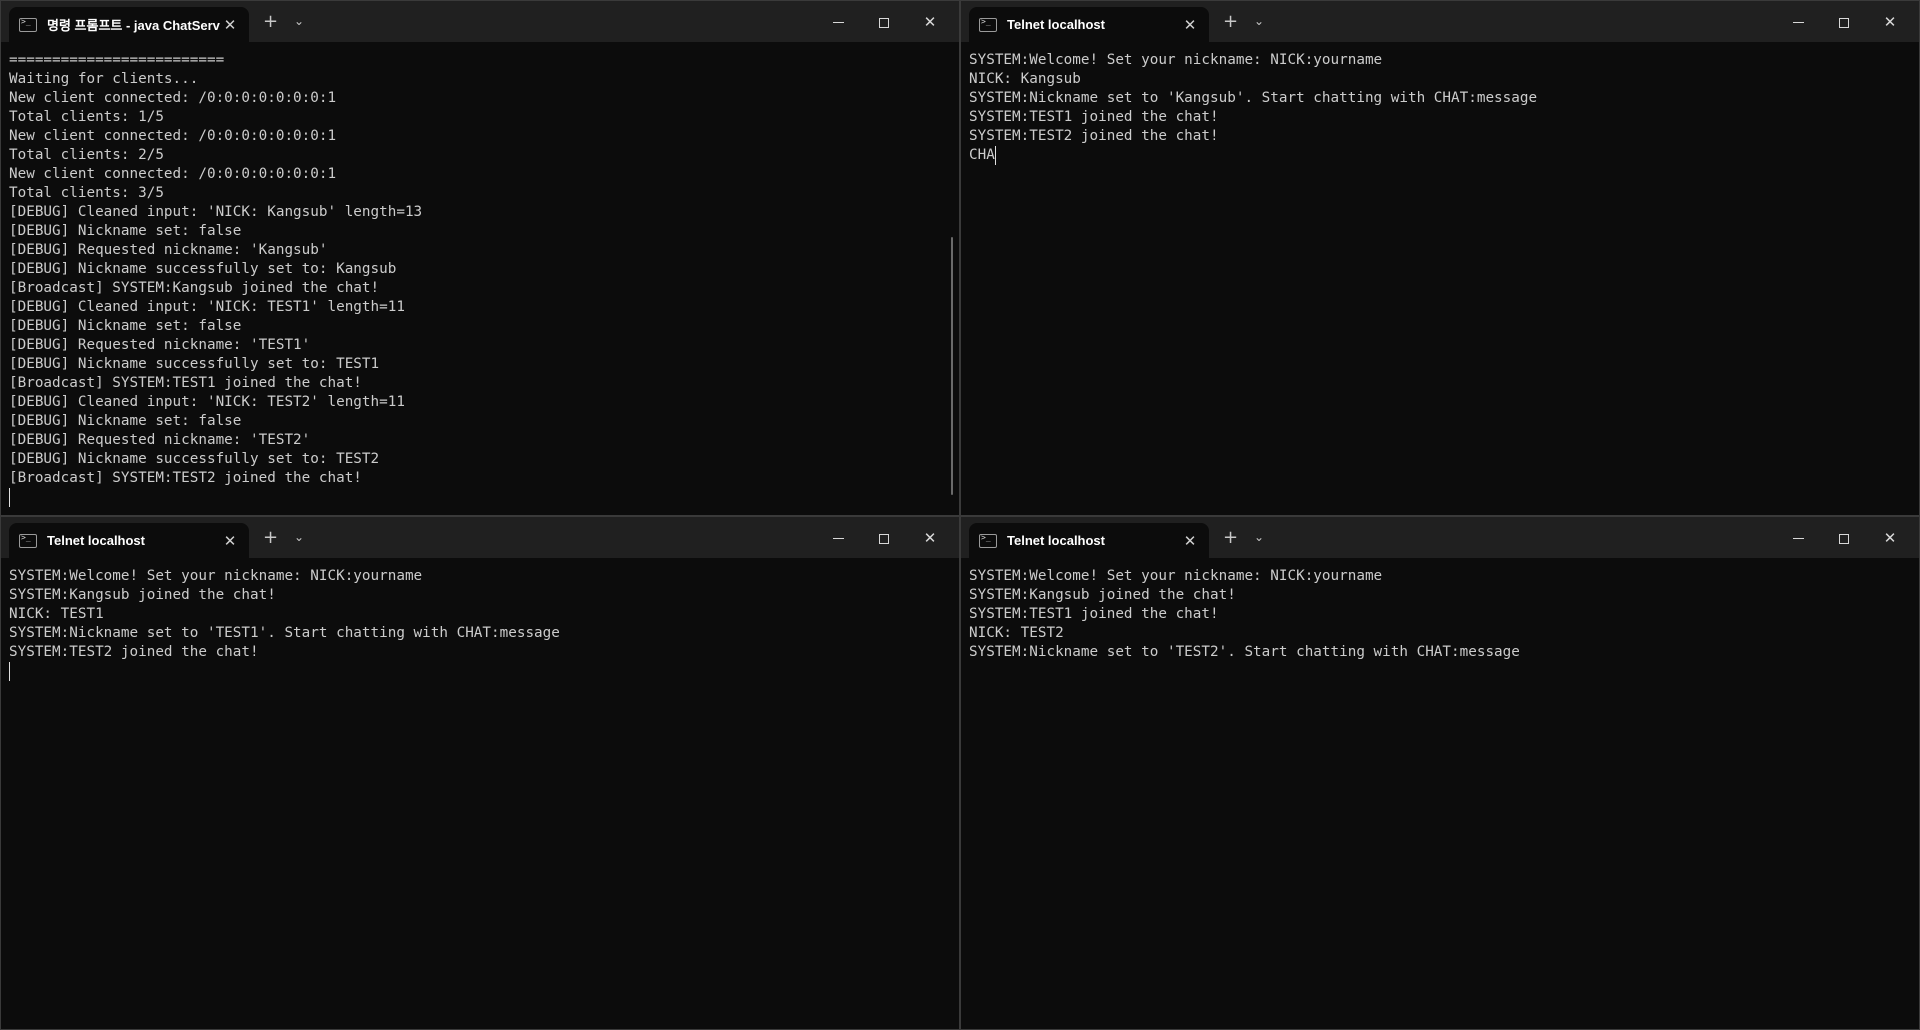 This screenshot has width=1920, height=1030. I want to click on tab-command-prompt: 명령 프롬프트 - java ChatServ ✕, so click(129, 24).